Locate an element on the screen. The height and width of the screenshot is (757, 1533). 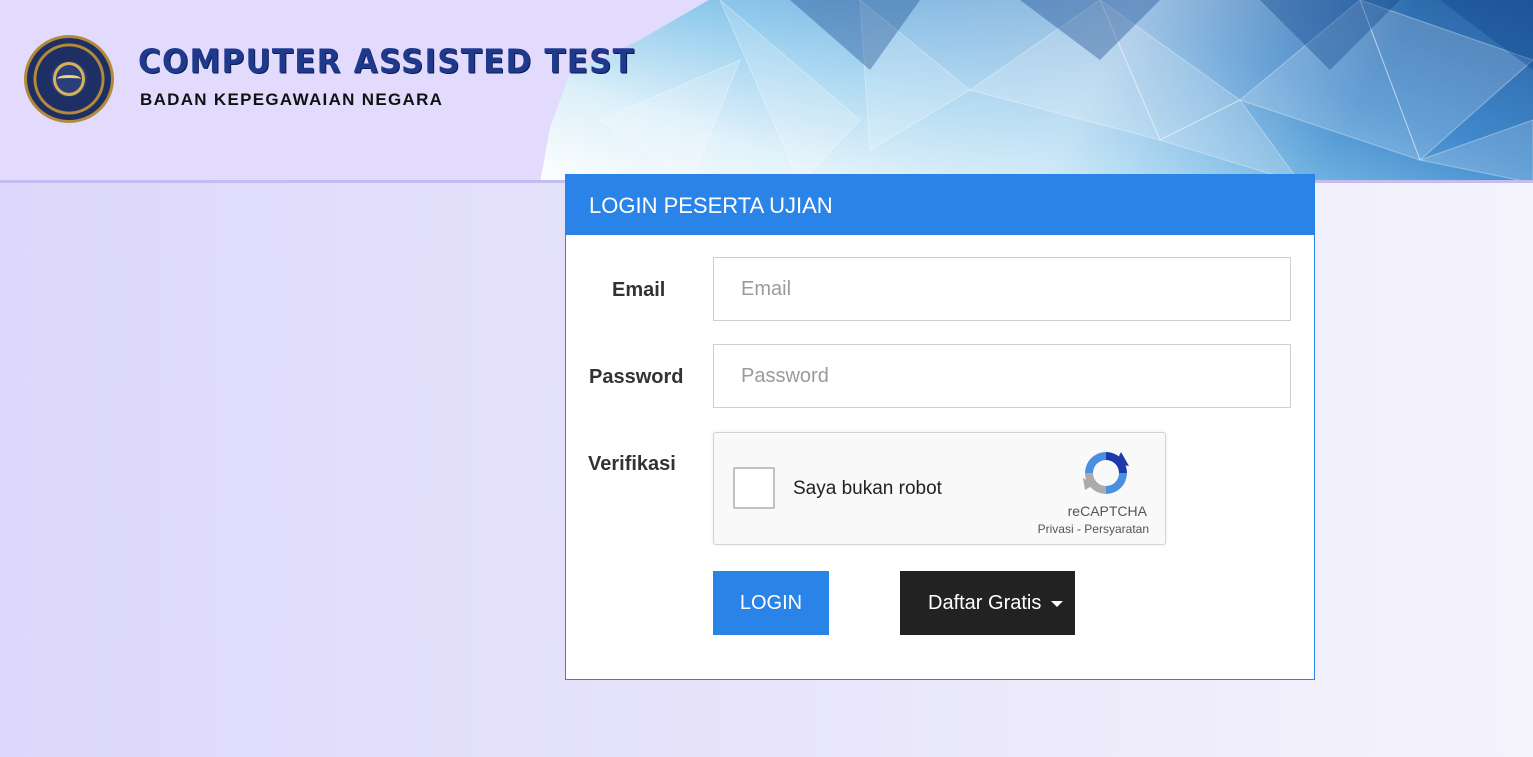
brand-subtitle: BADAN KEPEGAWAIAN NEGARA is located at coordinates (292, 99).